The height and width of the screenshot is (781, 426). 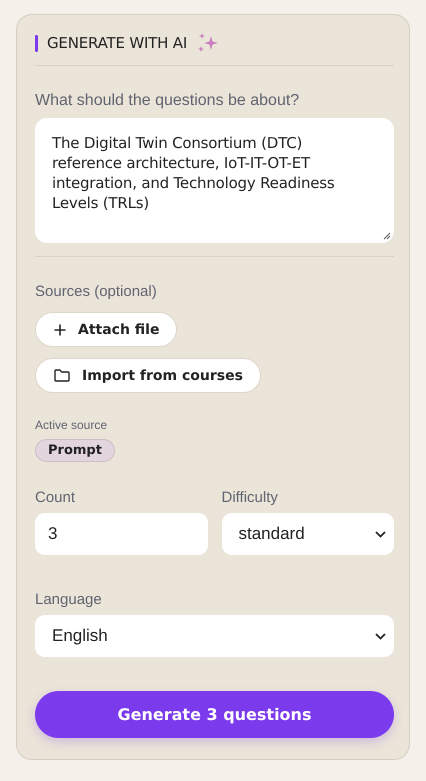 What do you see at coordinates (62, 375) in the screenshot?
I see `folder-icon` at bounding box center [62, 375].